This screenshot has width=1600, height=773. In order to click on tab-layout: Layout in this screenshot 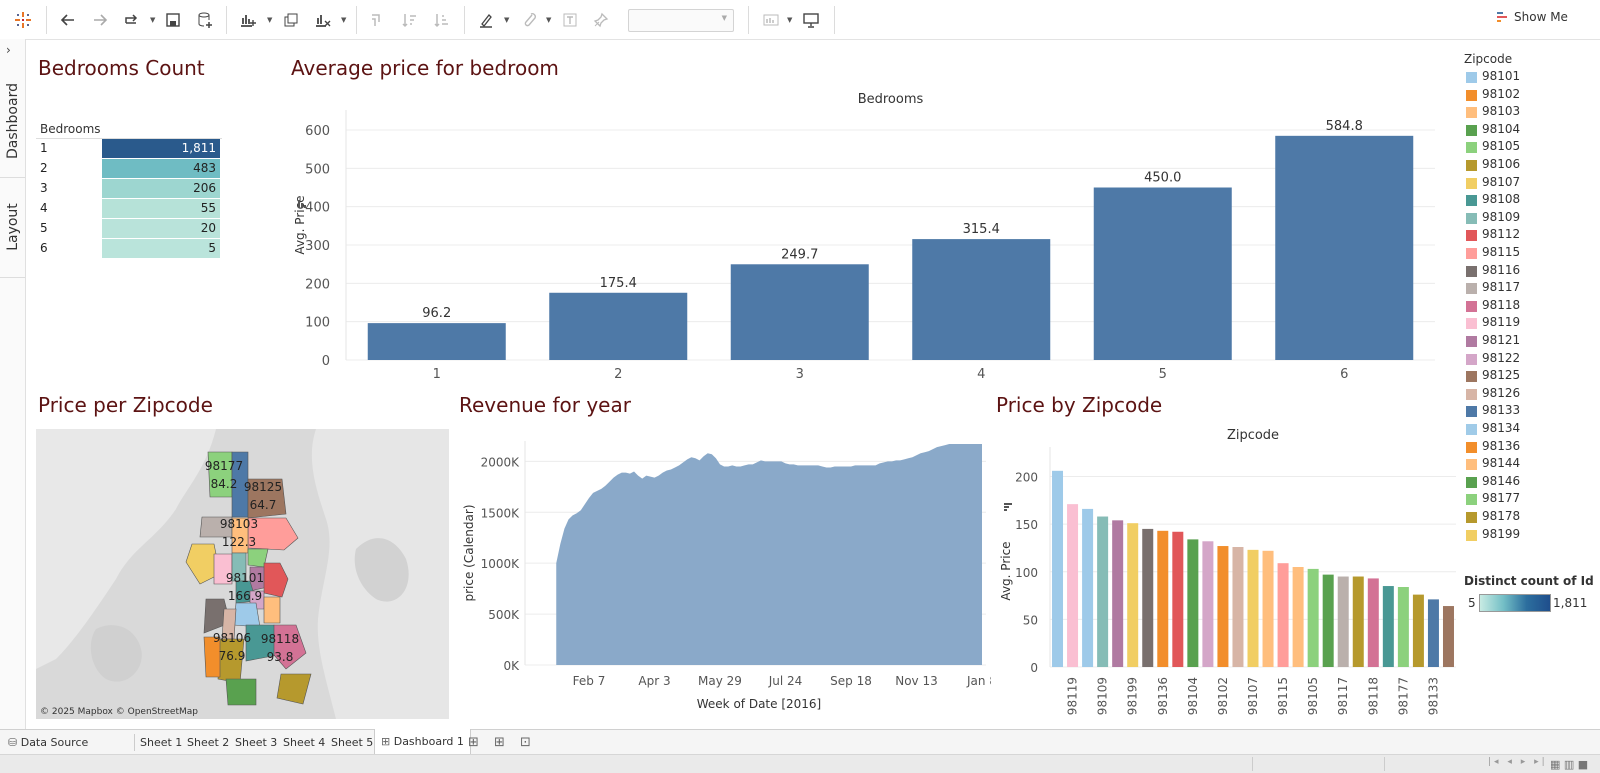, I will do `click(12, 227)`.